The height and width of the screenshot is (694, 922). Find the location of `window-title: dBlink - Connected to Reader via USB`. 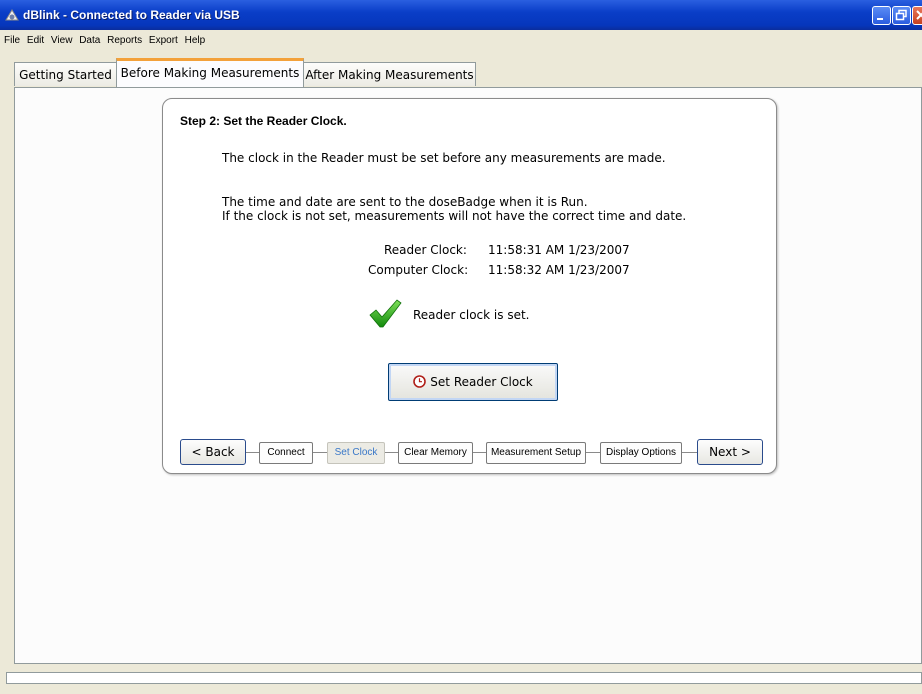

window-title: dBlink - Connected to Reader via USB is located at coordinates (131, 15).